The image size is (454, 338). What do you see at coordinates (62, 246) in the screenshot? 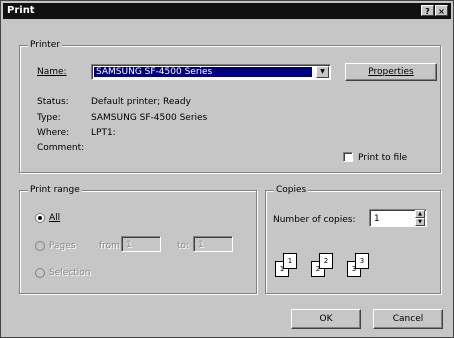
I see `pages-label: Pages` at bounding box center [62, 246].